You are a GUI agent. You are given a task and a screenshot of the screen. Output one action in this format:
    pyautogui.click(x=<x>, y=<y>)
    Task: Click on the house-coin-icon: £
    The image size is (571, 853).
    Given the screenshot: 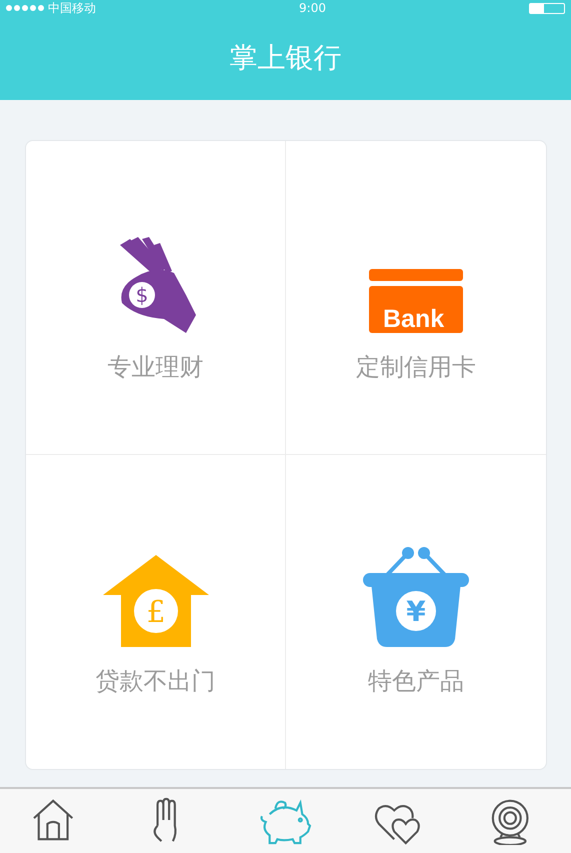 What is the action you would take?
    pyautogui.click(x=155, y=601)
    